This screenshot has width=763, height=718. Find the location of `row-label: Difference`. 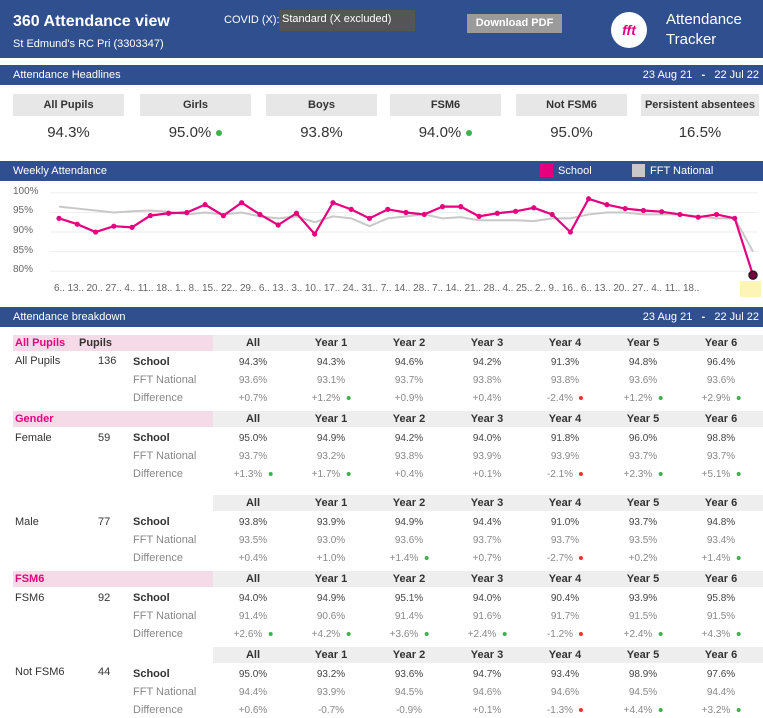

row-label: Difference is located at coordinates (158, 398).